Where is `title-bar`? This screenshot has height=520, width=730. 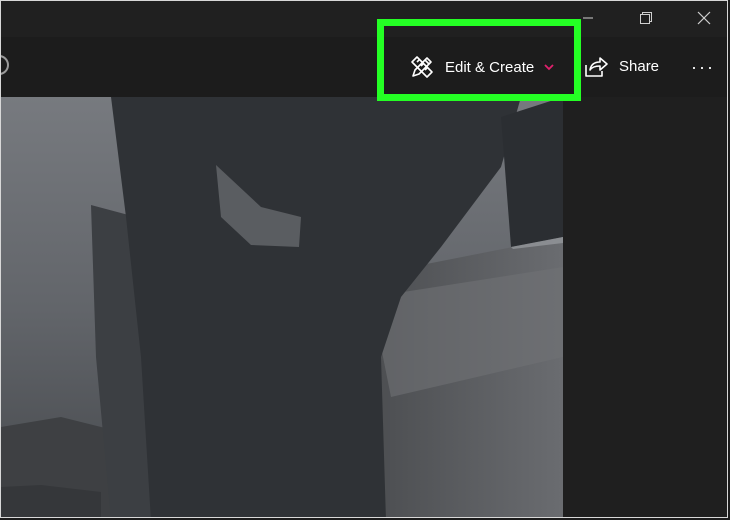
title-bar is located at coordinates (364, 19).